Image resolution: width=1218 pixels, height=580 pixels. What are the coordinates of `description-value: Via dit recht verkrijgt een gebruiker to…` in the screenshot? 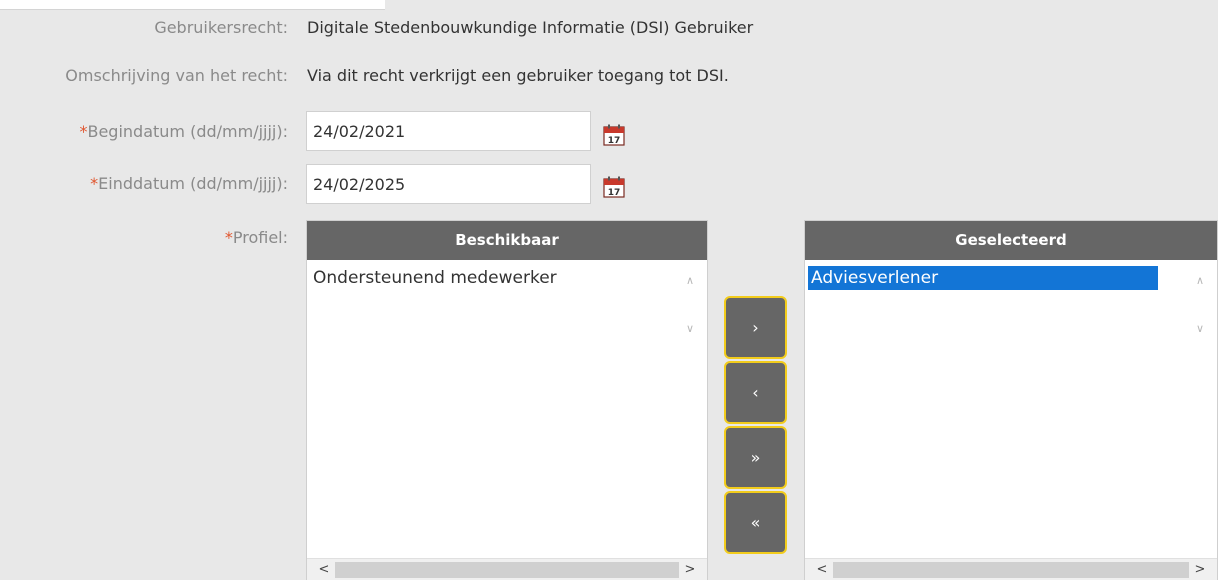 It's located at (518, 75).